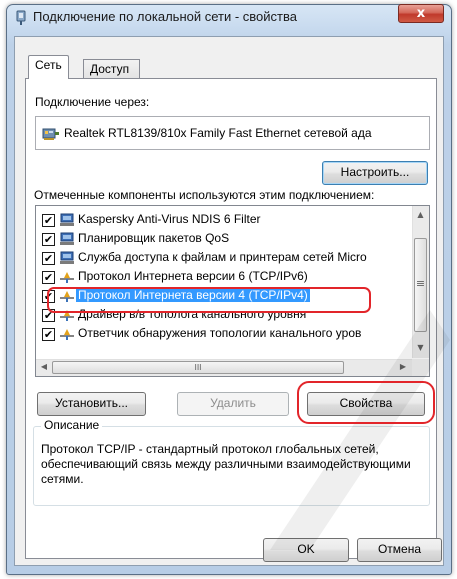 This screenshot has width=457, height=579. Describe the element at coordinates (48, 67) in the screenshot. I see `tab-network: Сеть` at that location.